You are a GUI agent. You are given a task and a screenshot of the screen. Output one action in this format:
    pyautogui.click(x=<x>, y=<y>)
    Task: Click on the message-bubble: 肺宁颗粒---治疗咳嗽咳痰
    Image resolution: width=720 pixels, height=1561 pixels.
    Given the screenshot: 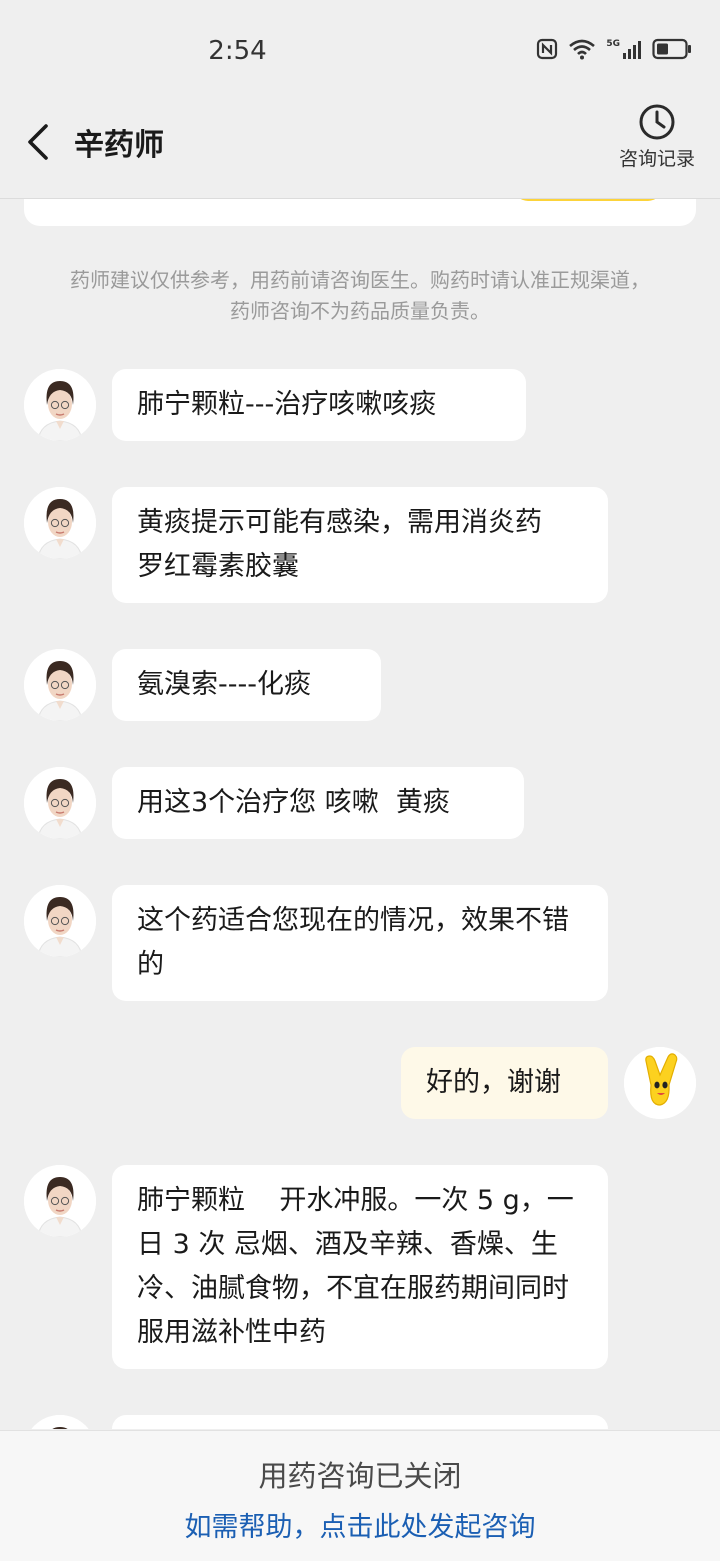 What is the action you would take?
    pyautogui.click(x=319, y=405)
    